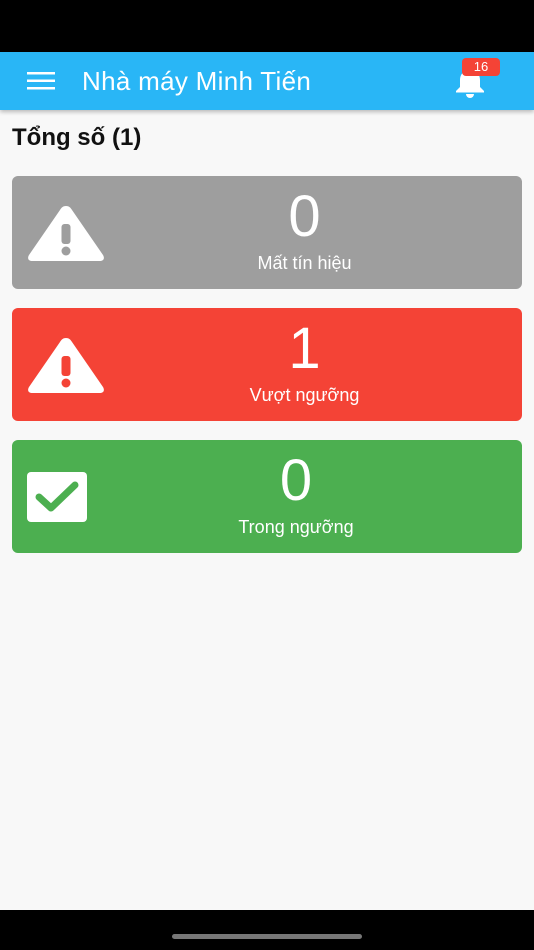 This screenshot has width=534, height=950. Describe the element at coordinates (267, 232) in the screenshot. I see `lost-signal-card: 0 Mất tín hiệu` at that location.